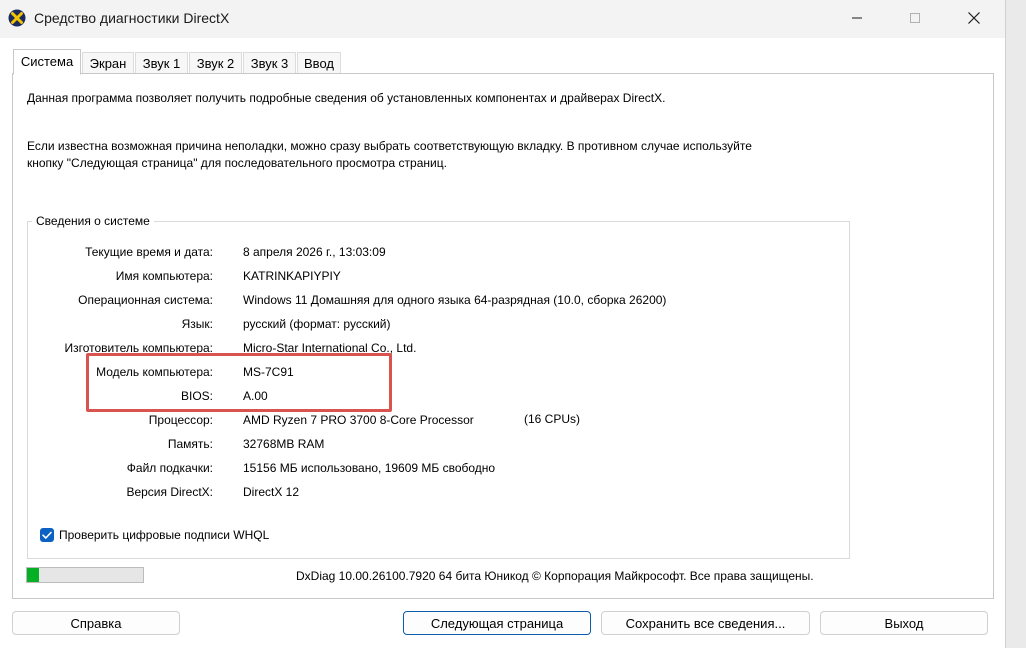 The width and height of the screenshot is (1026, 648). I want to click on close-icon, so click(974, 18).